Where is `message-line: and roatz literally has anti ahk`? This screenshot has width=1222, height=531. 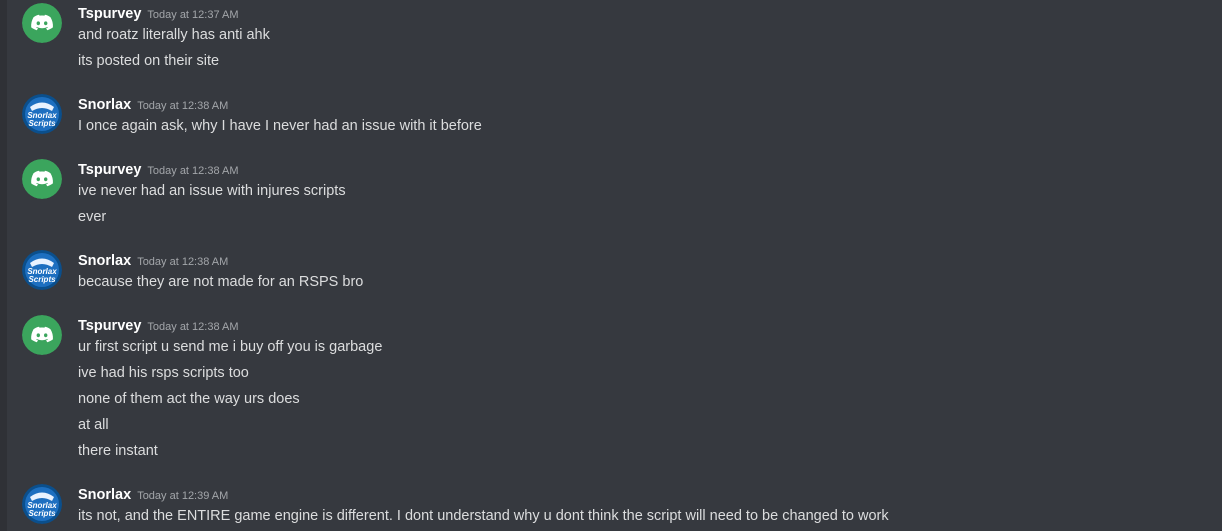
message-line: and roatz literally has anti ahk is located at coordinates (174, 35).